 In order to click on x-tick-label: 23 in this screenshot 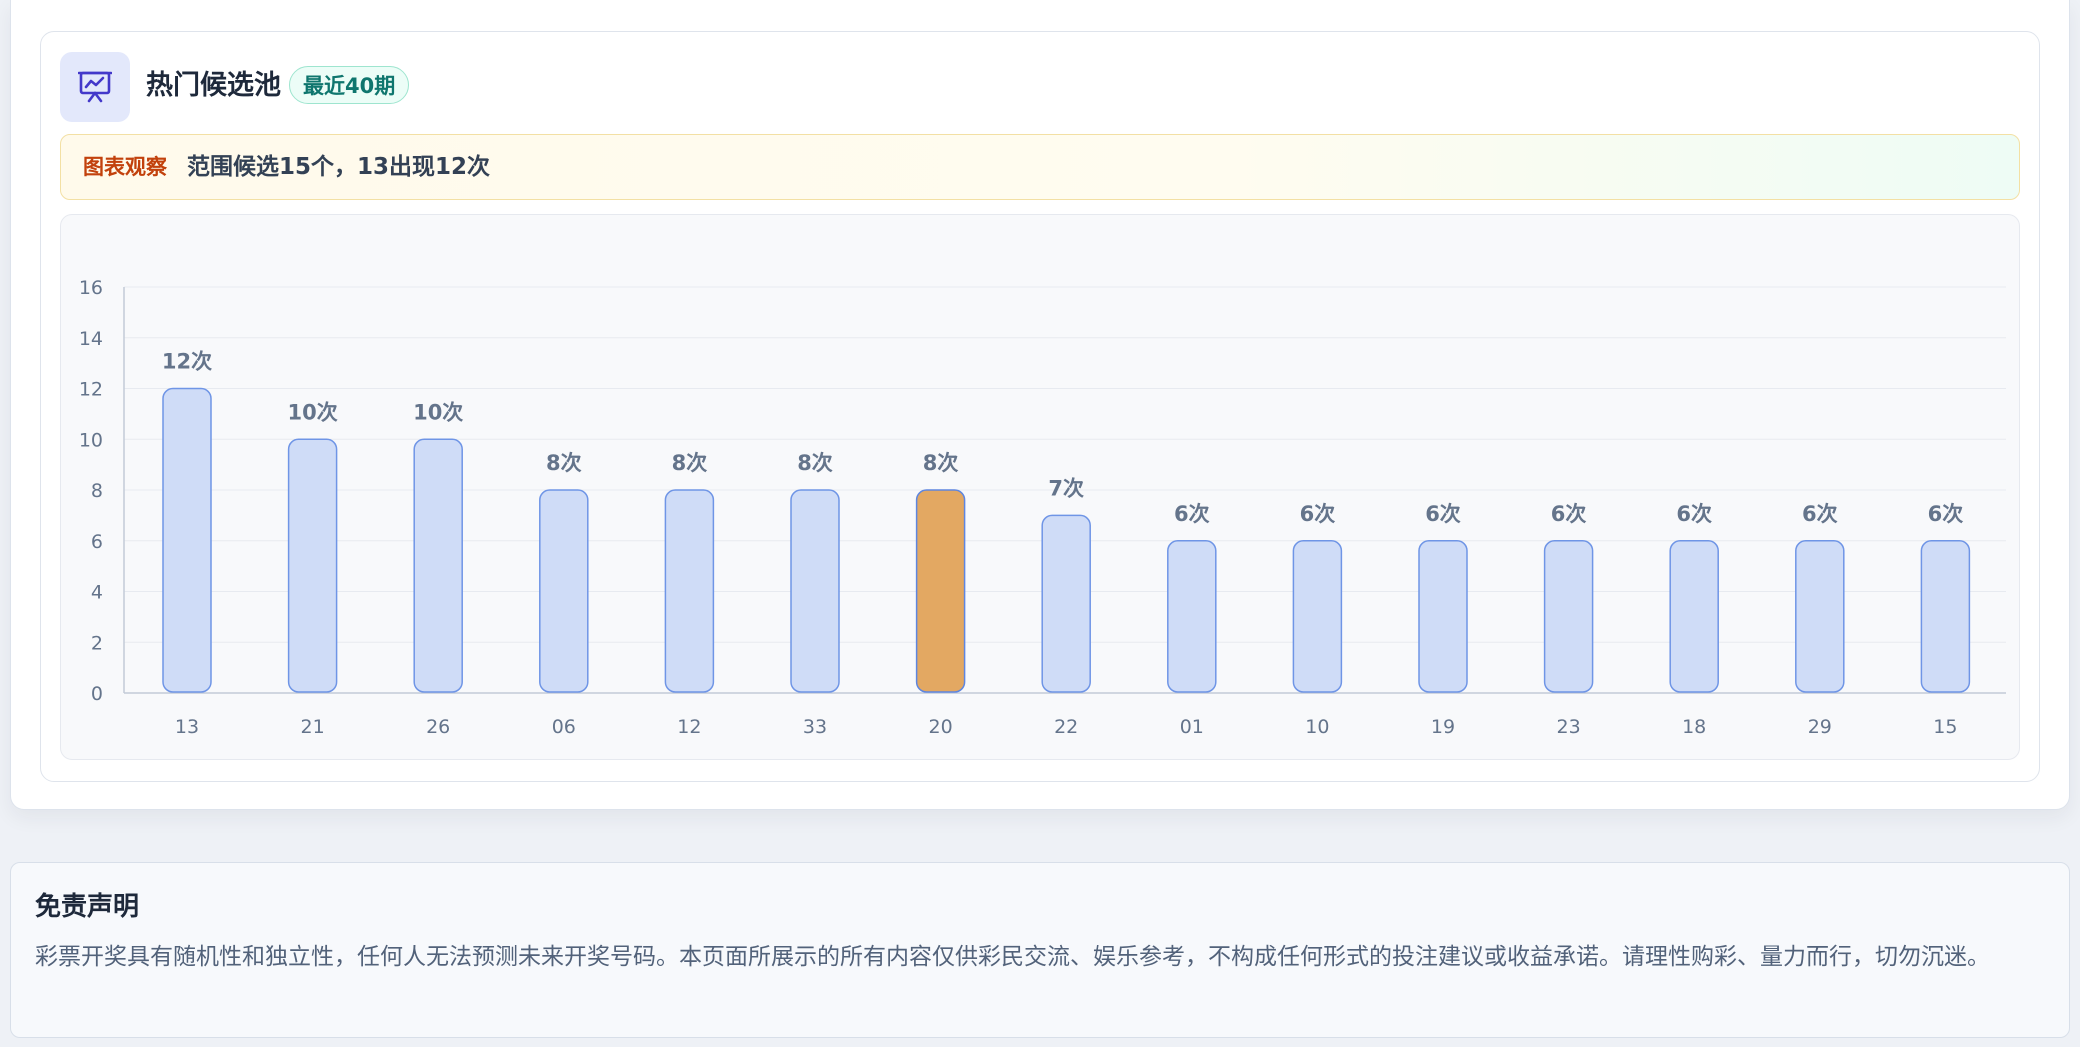, I will do `click(1569, 727)`.